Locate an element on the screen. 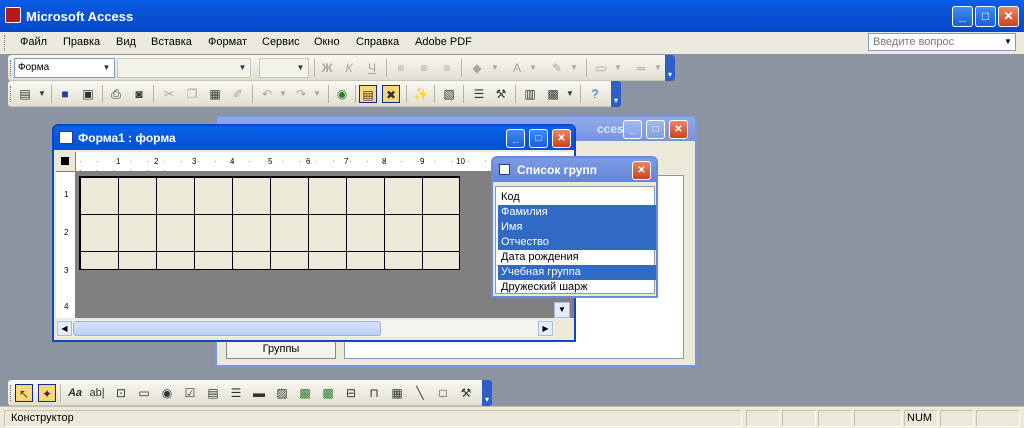 The image size is (1024, 428). hyperlink-icon: ◉ is located at coordinates (342, 94).